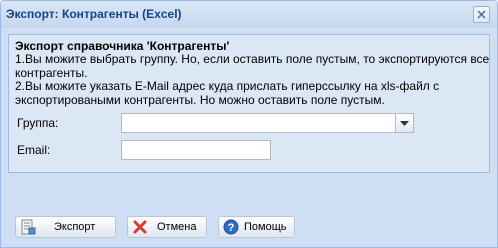 The width and height of the screenshot is (498, 248). I want to click on form-heading: Экспорт справочника 'Контрагенты', so click(122, 46).